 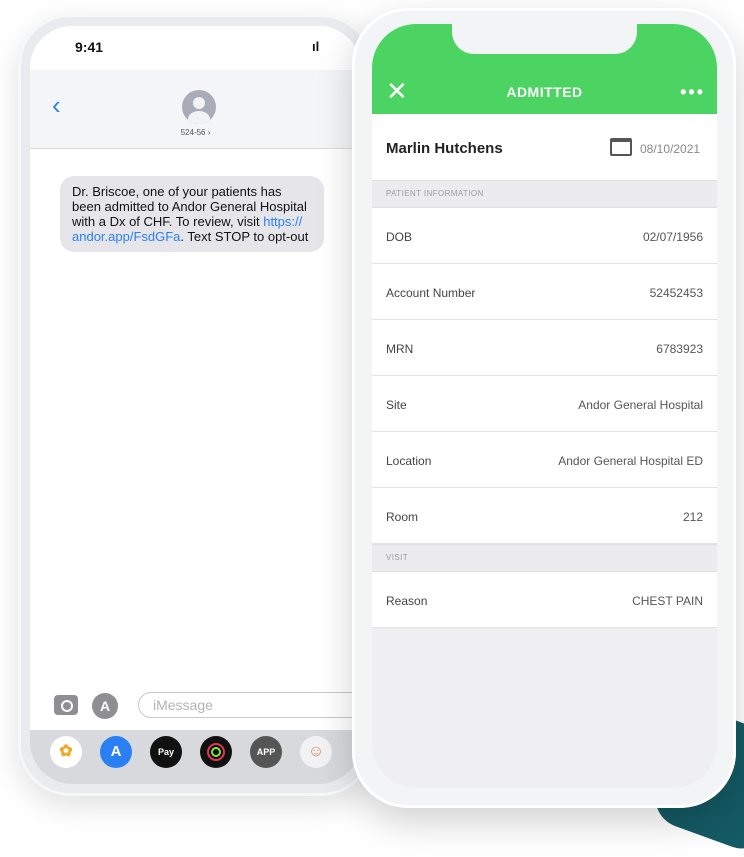 I want to click on photos-icon: ✿, so click(x=66, y=752).